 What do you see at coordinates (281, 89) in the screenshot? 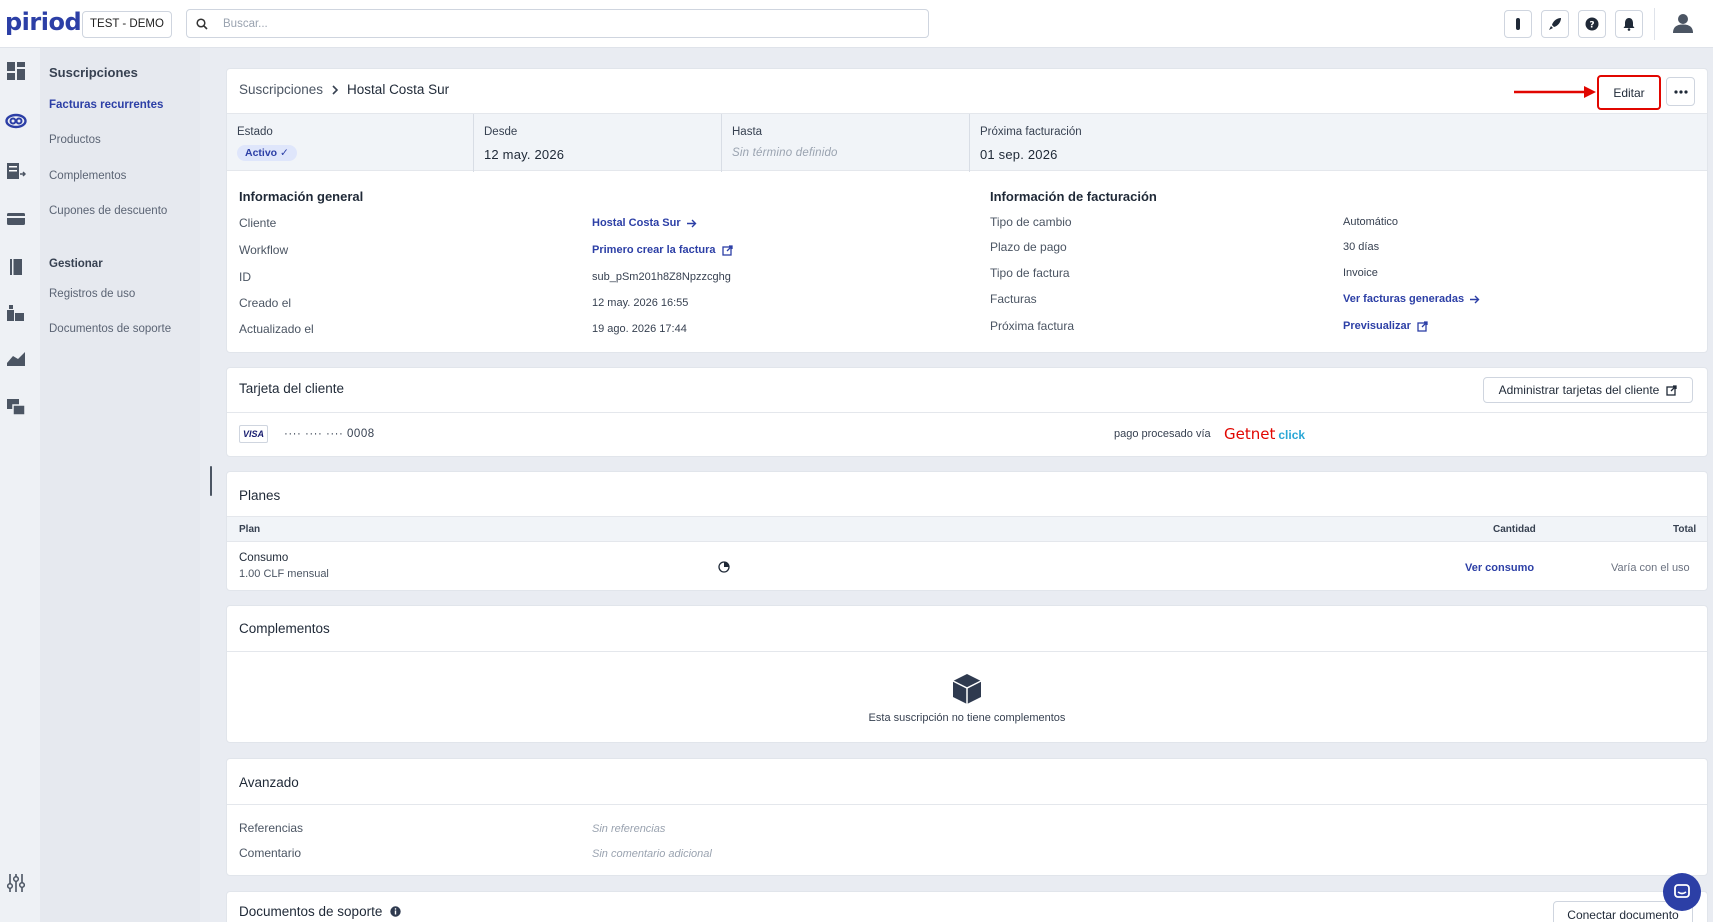
I see `breadcrumb-suscripciones: Suscripciones` at bounding box center [281, 89].